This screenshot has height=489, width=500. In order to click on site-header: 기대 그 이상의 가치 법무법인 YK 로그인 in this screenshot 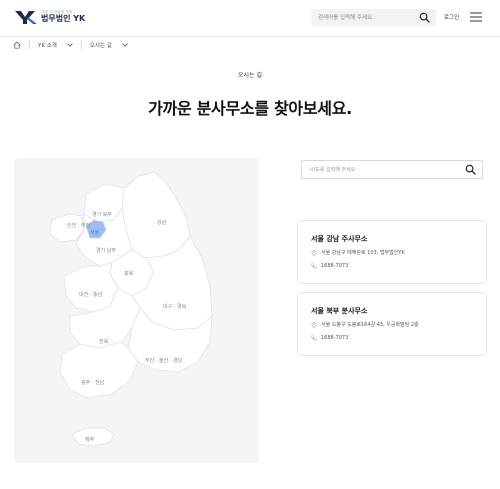, I will do `click(250, 18)`.